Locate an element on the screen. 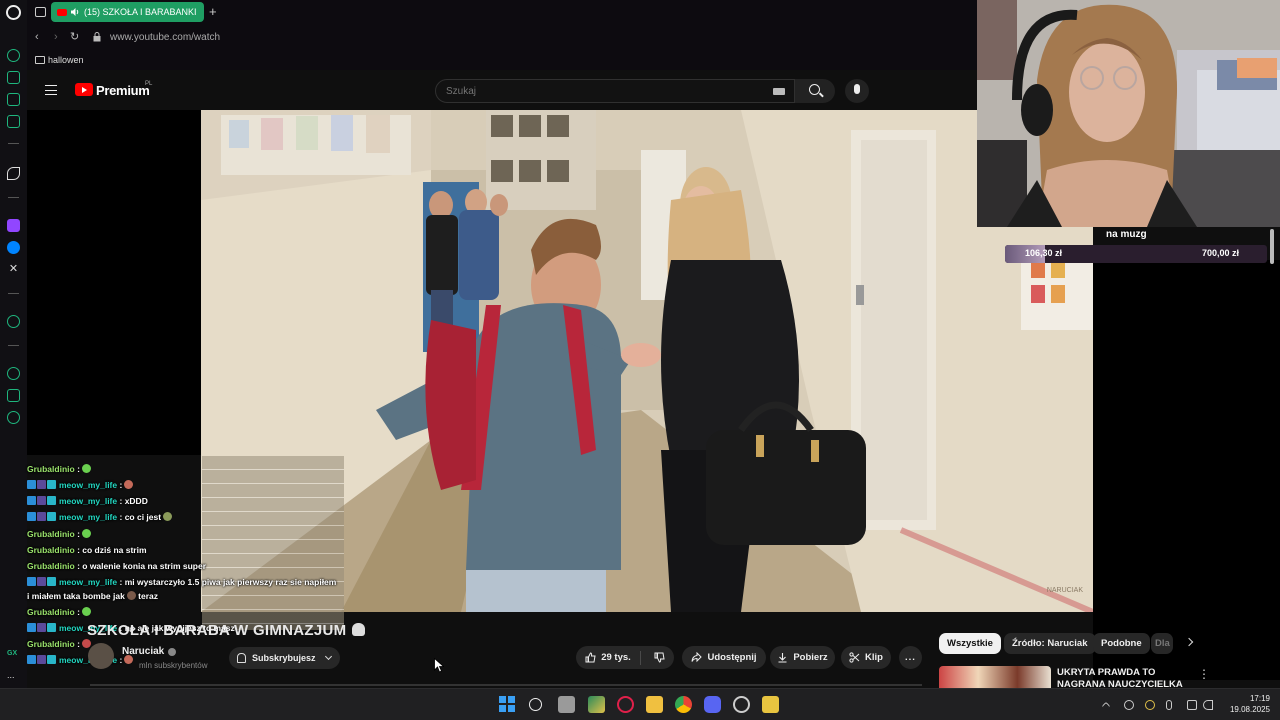  menu-hamburger-icon is located at coordinates (51, 90).